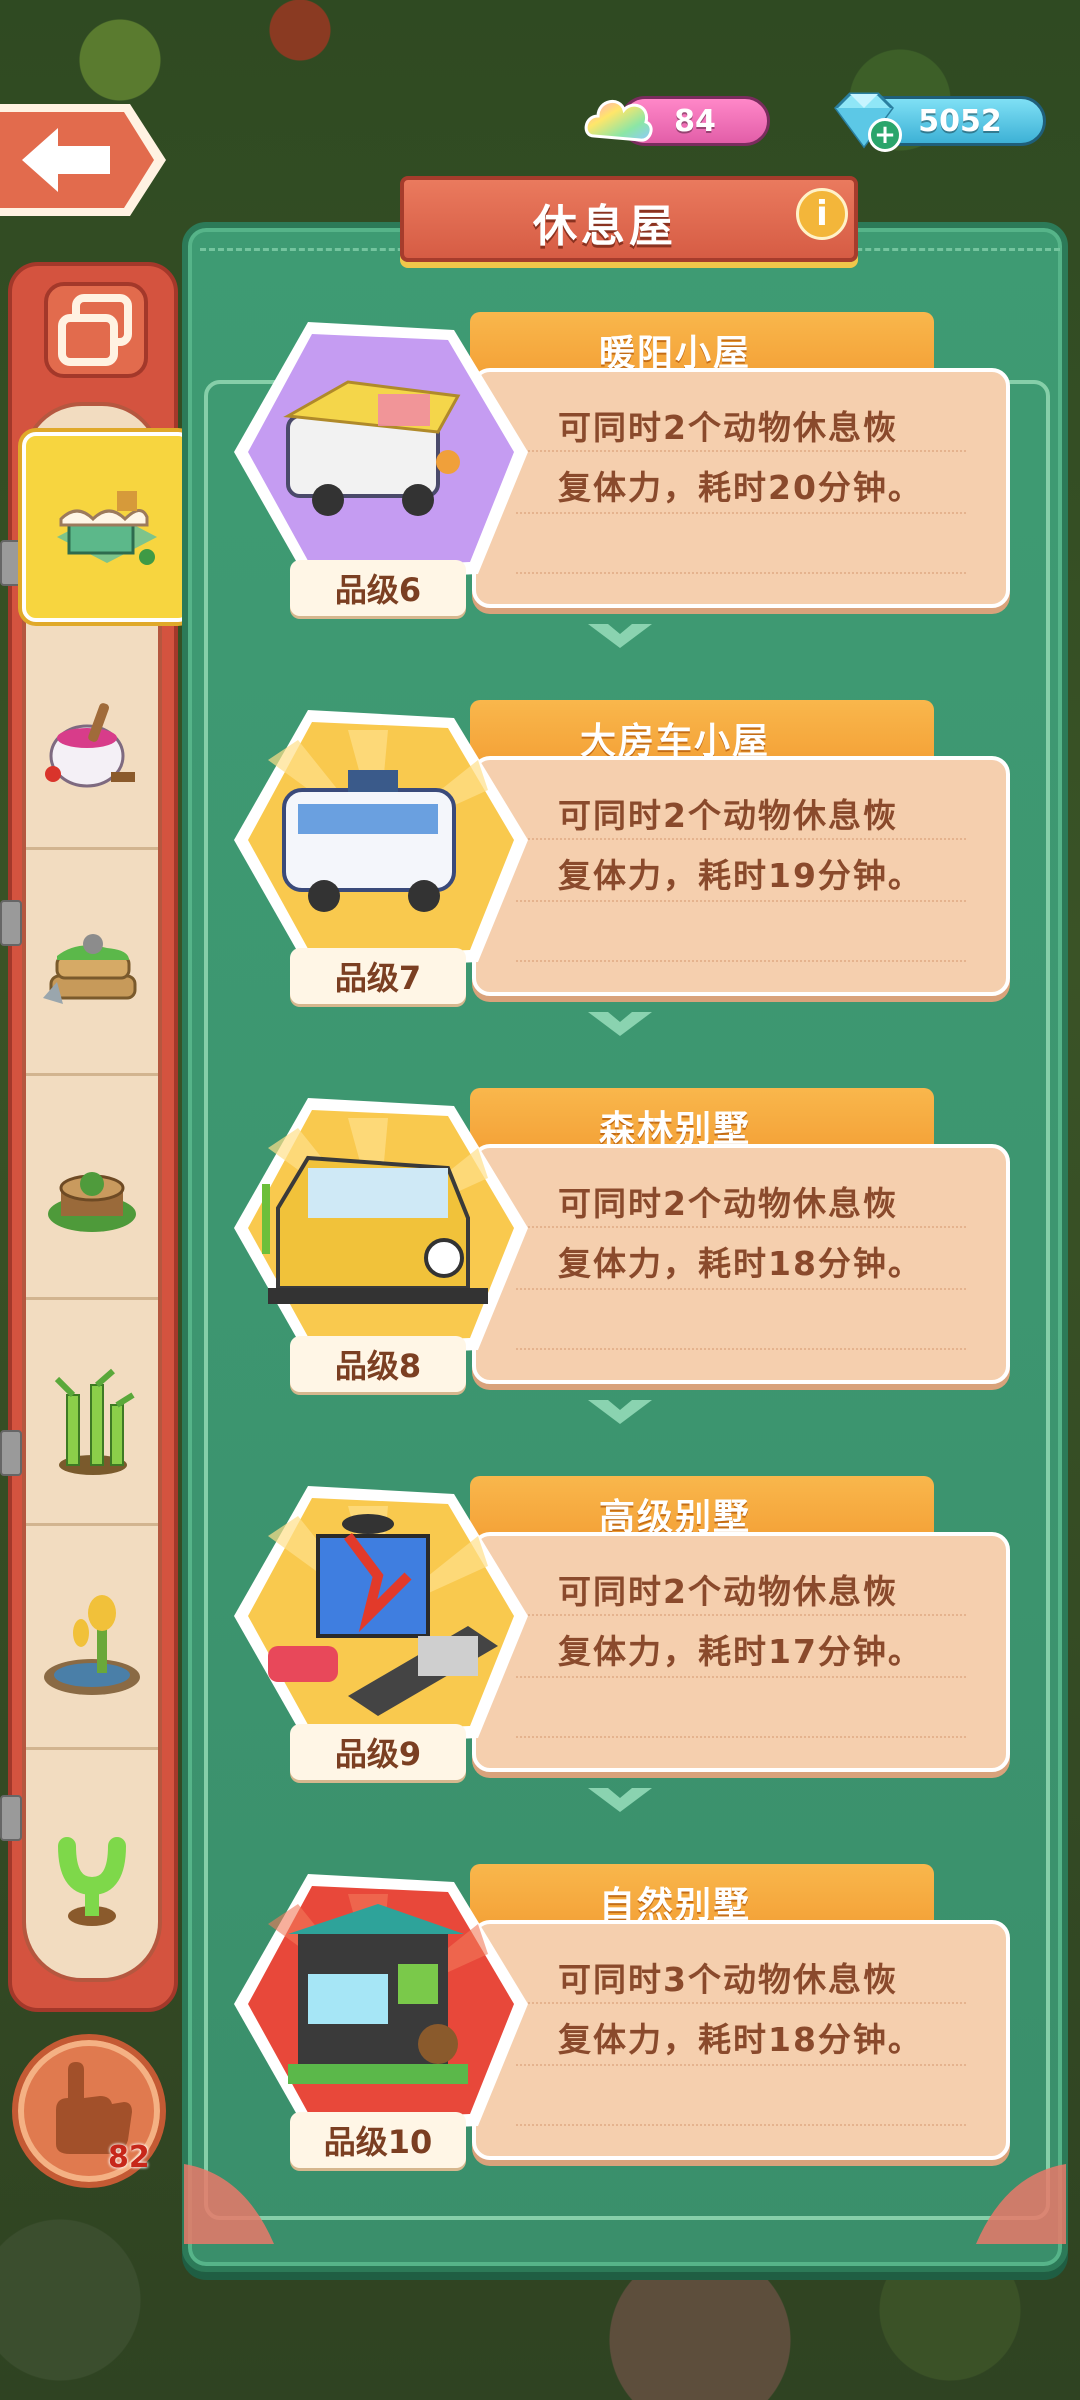 The image size is (1080, 2400). I want to click on sidebar-item-bamboo, so click(92, 1426).